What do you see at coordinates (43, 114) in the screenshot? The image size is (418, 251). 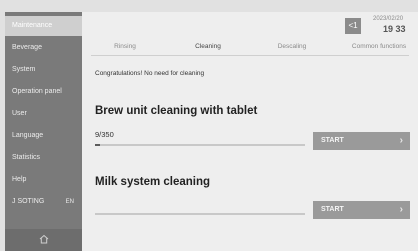 I see `sidebar-item-user: User` at bounding box center [43, 114].